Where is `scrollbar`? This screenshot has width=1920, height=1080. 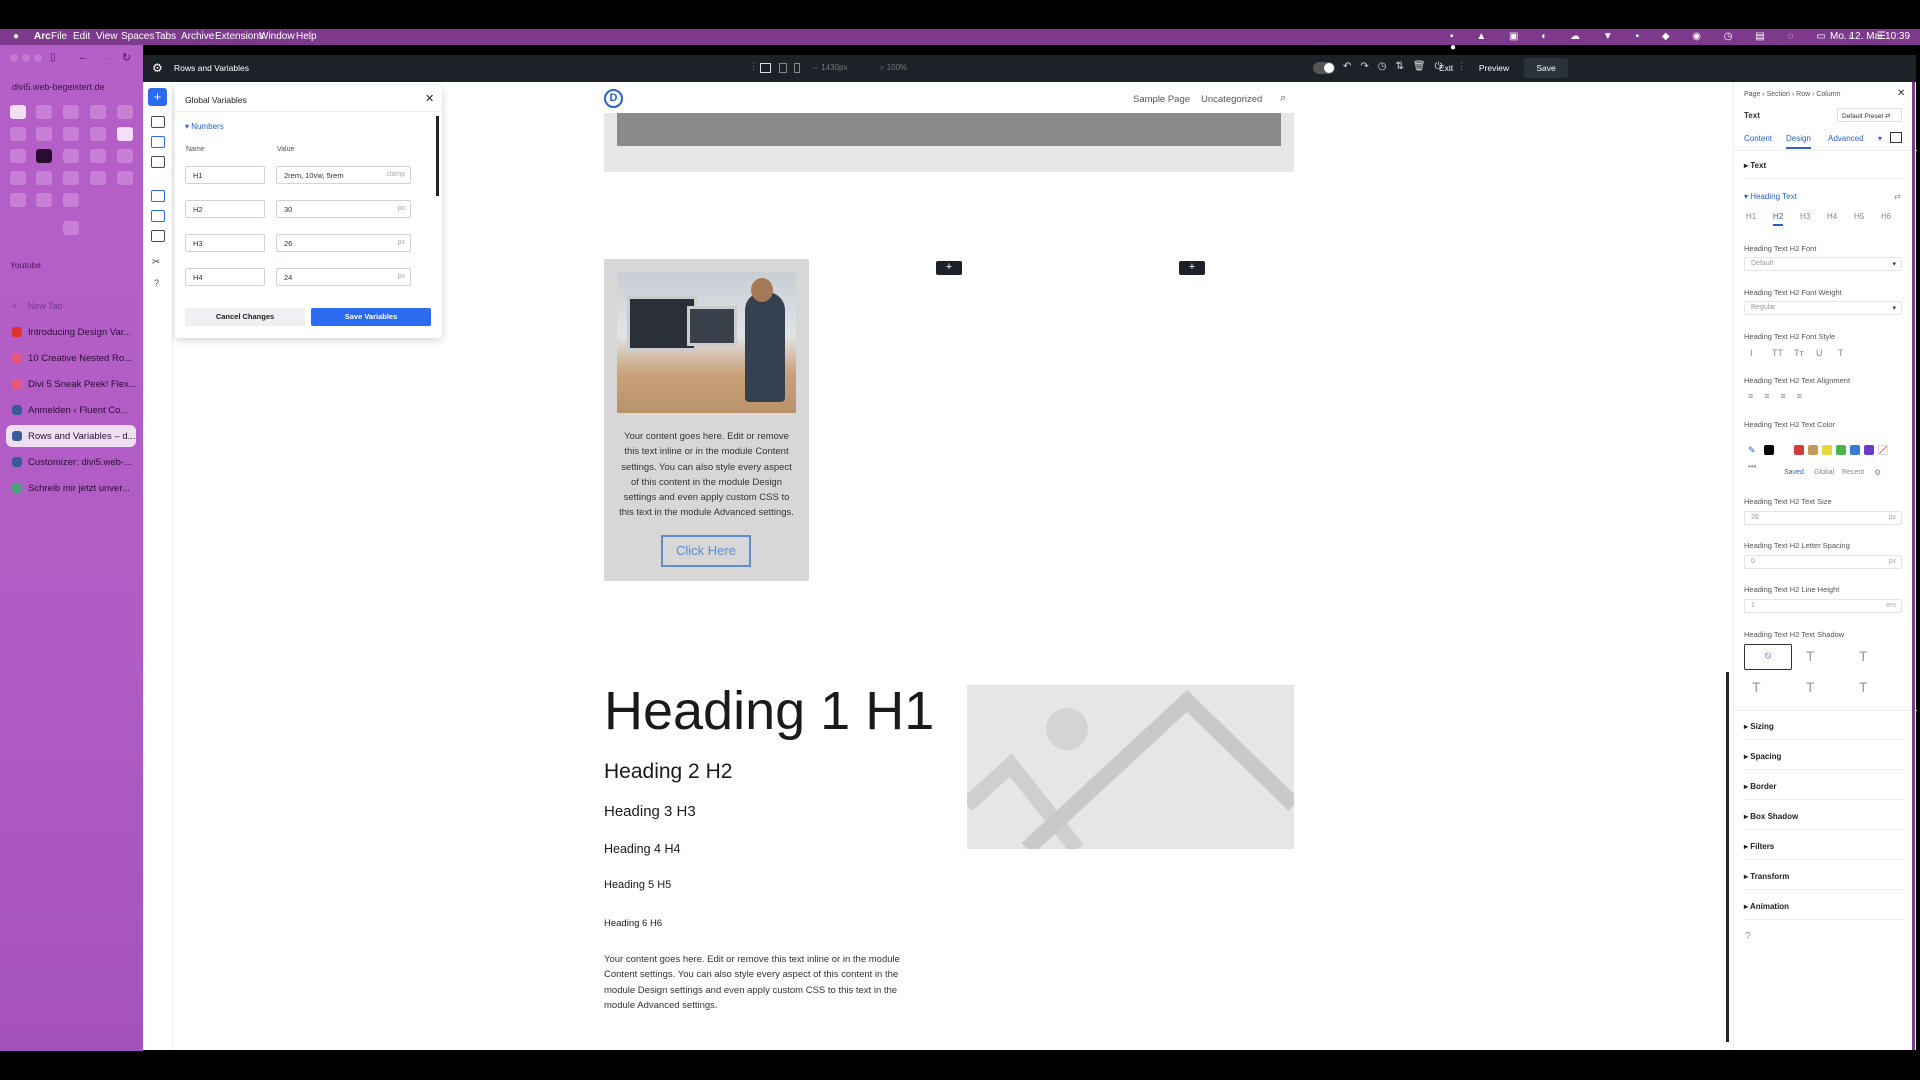 scrollbar is located at coordinates (437, 156).